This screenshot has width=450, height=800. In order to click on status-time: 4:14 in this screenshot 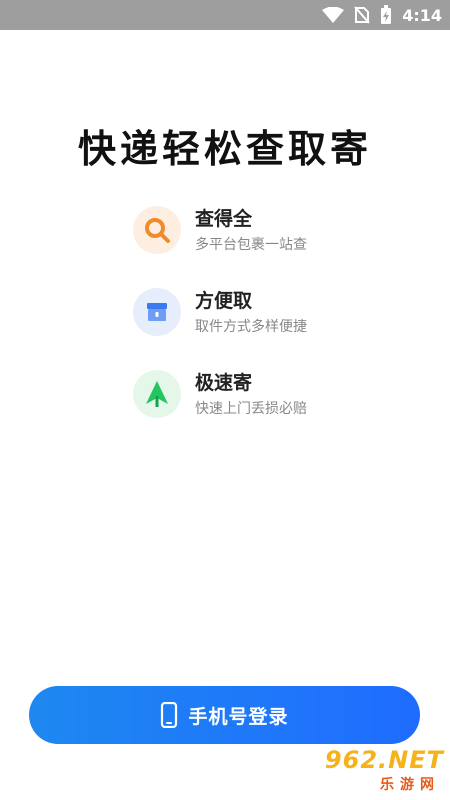, I will do `click(422, 15)`.